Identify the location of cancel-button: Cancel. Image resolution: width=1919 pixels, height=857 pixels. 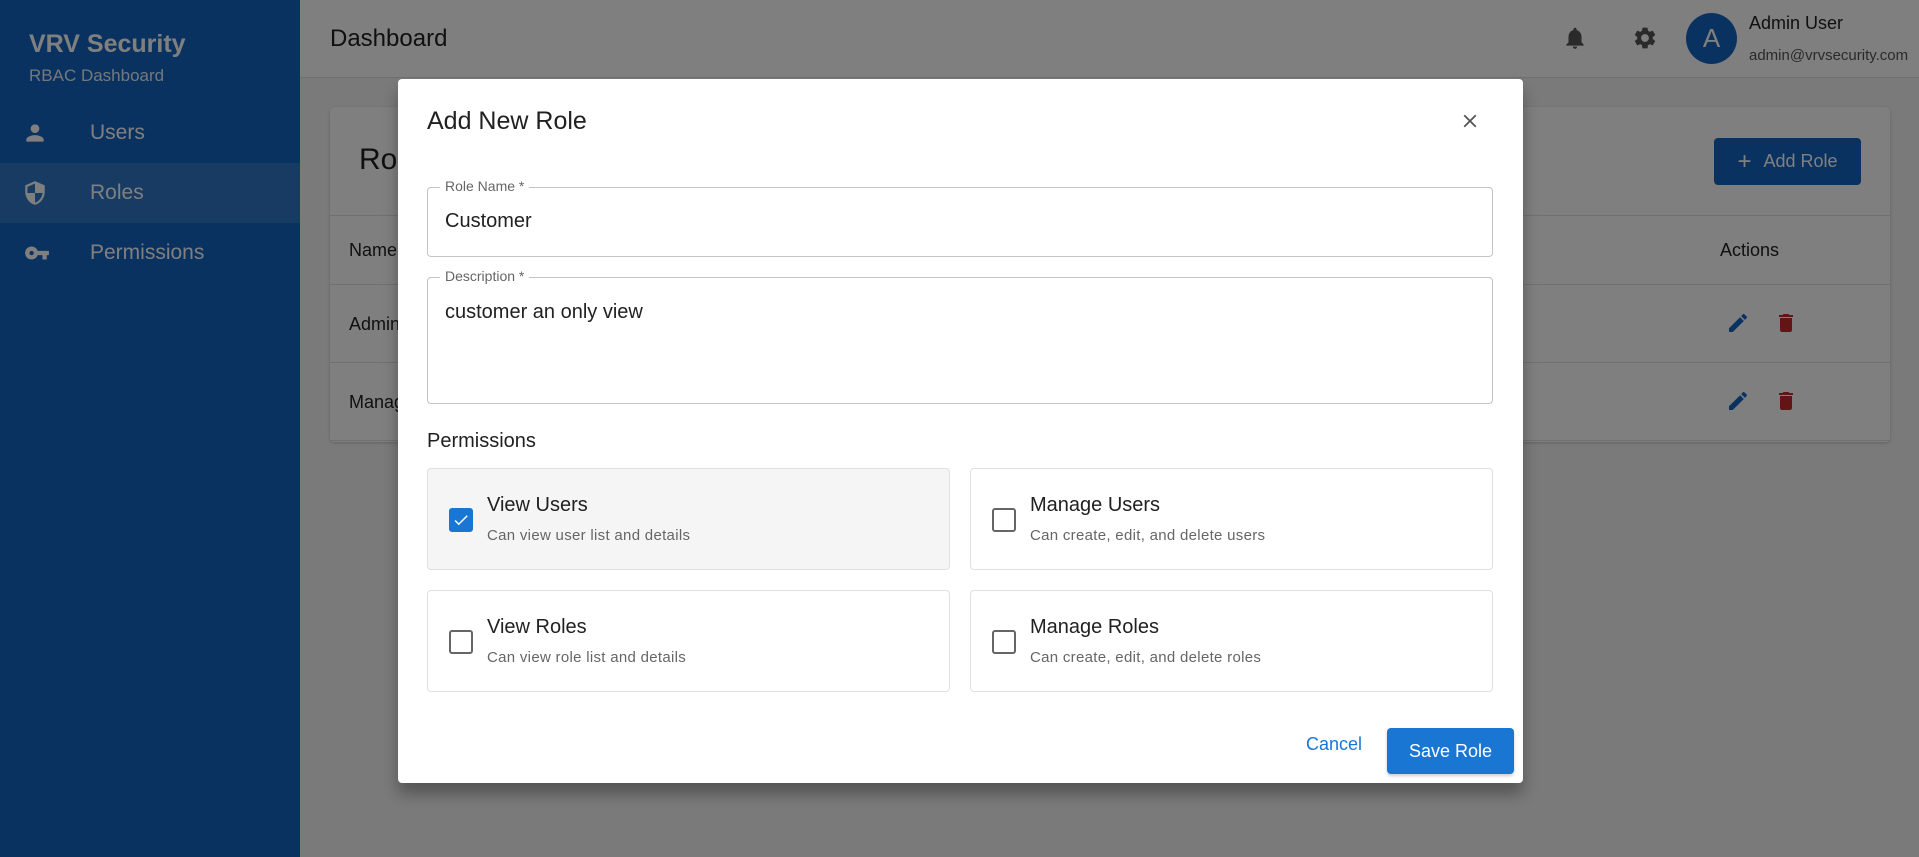
(1334, 744).